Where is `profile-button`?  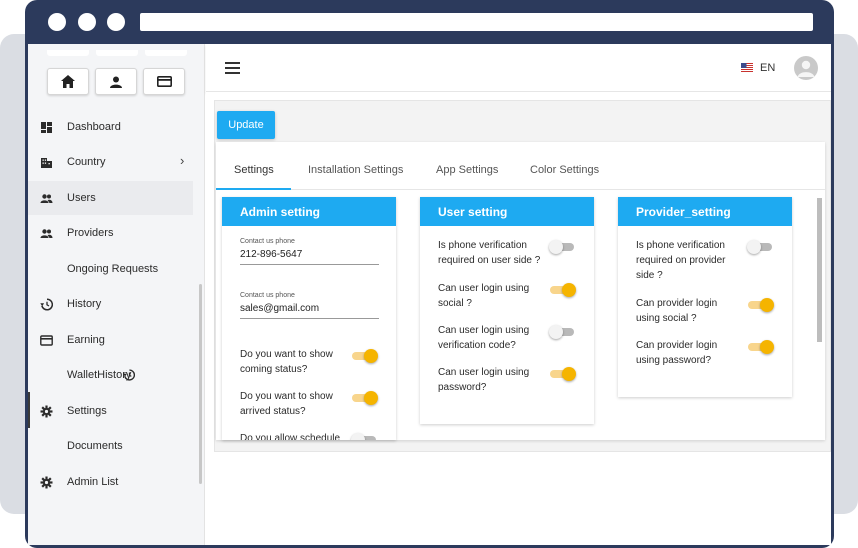
profile-button is located at coordinates (116, 81).